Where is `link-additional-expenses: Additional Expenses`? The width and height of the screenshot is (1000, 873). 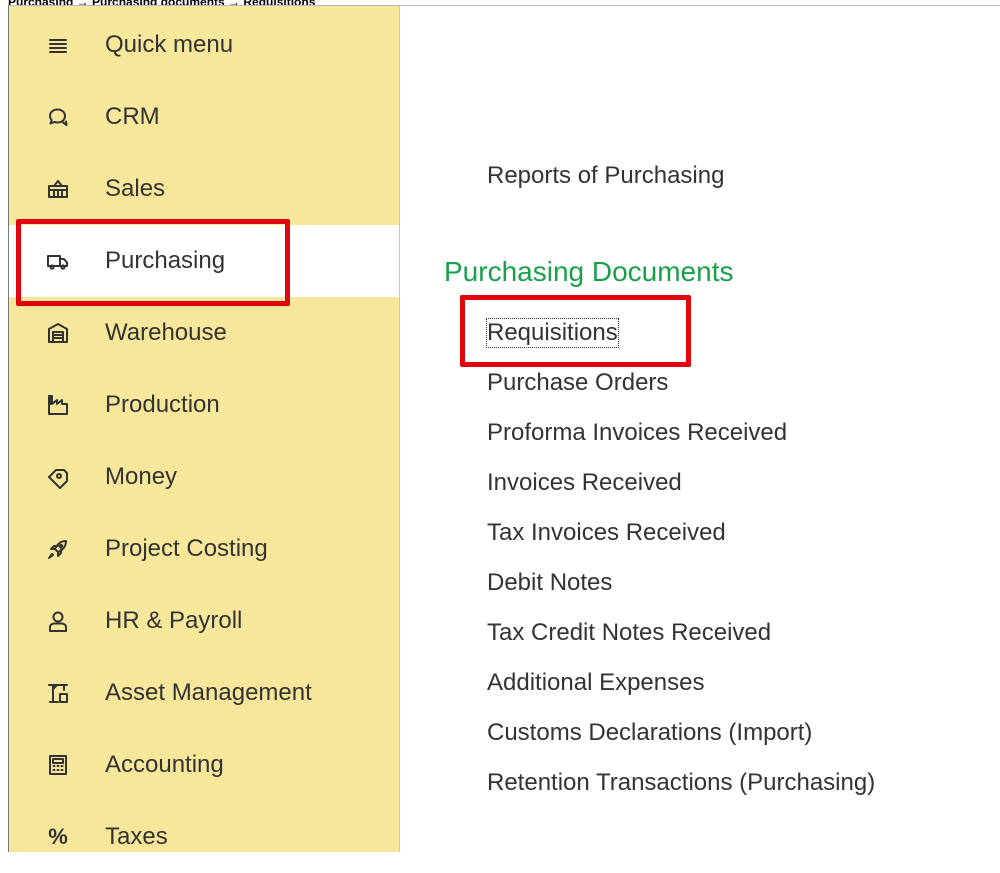
link-additional-expenses: Additional Expenses is located at coordinates (595, 683).